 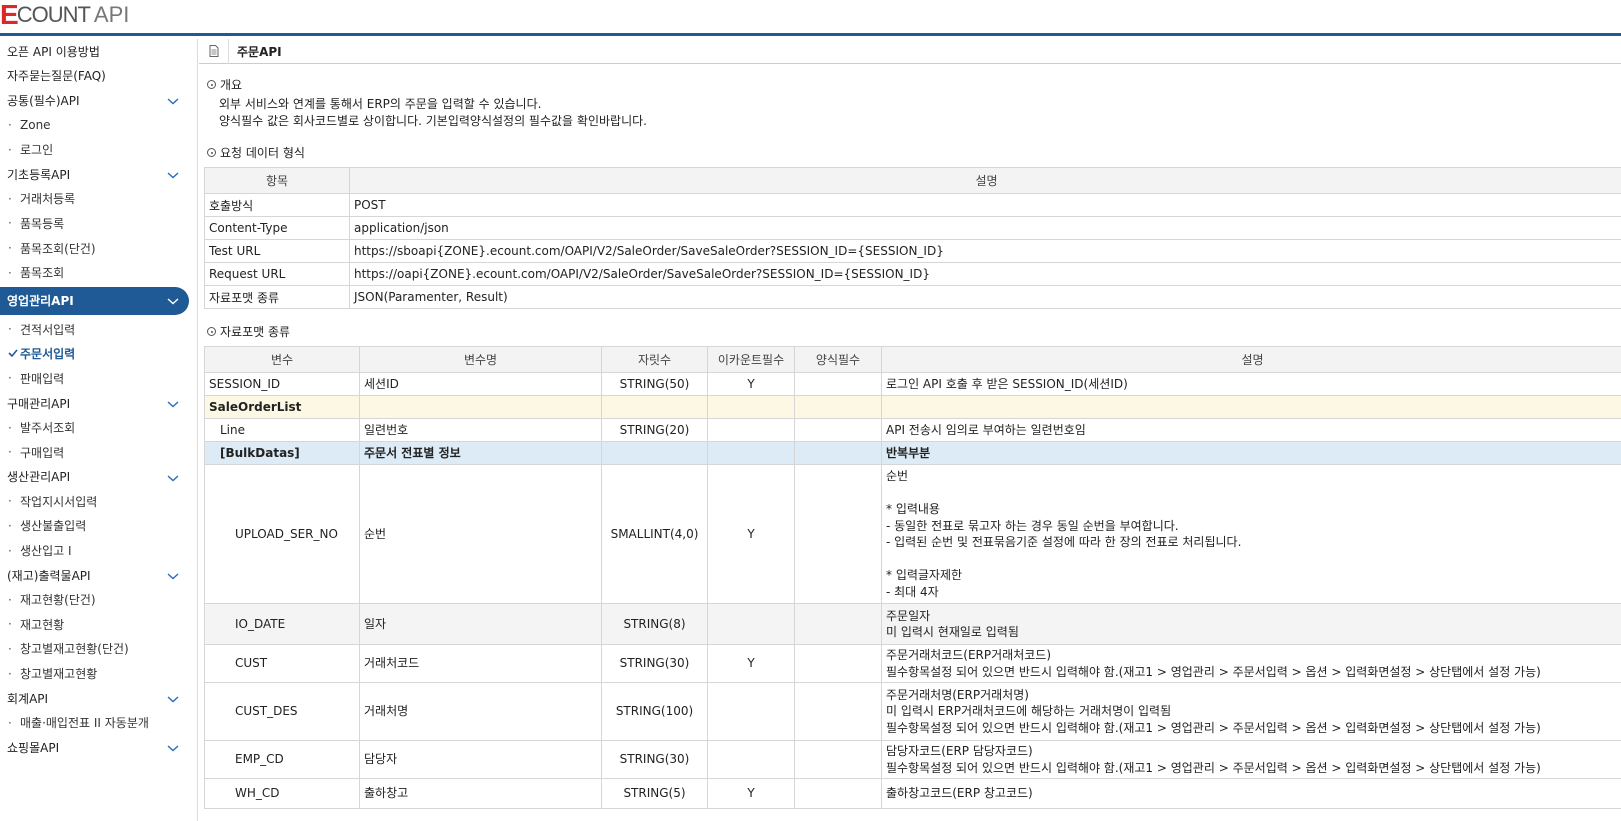 What do you see at coordinates (98, 149) in the screenshot?
I see `sidebar-subitem-4: · 로그인` at bounding box center [98, 149].